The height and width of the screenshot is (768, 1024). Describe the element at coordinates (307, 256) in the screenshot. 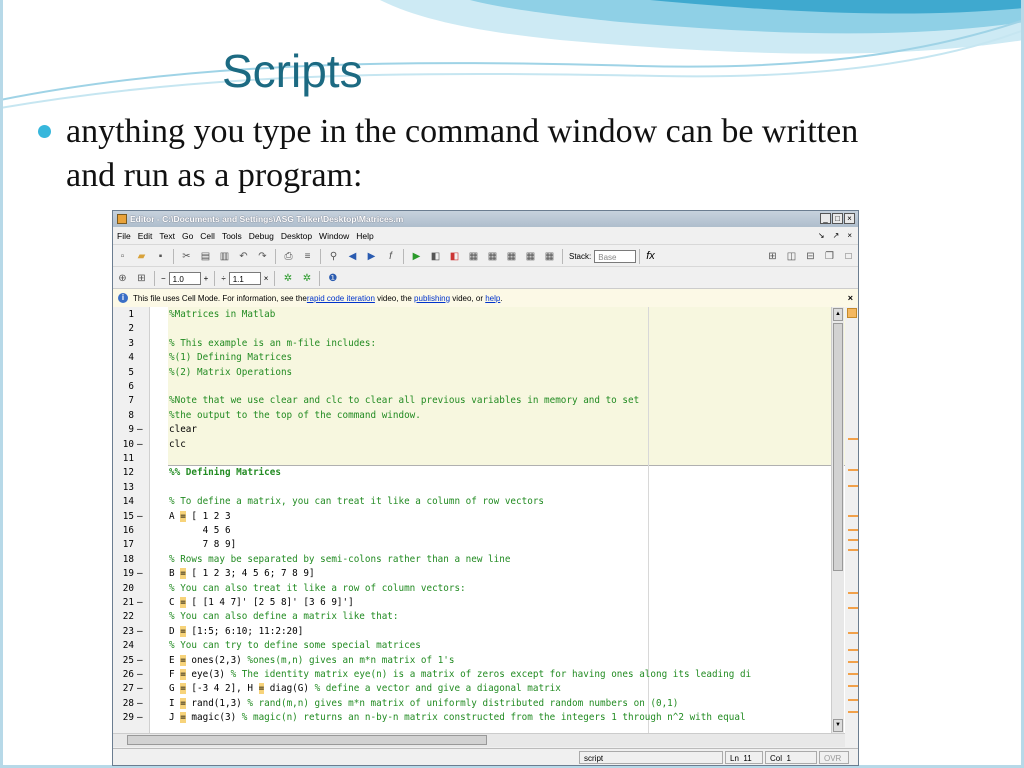

I see `comment-icon: ≡` at that location.